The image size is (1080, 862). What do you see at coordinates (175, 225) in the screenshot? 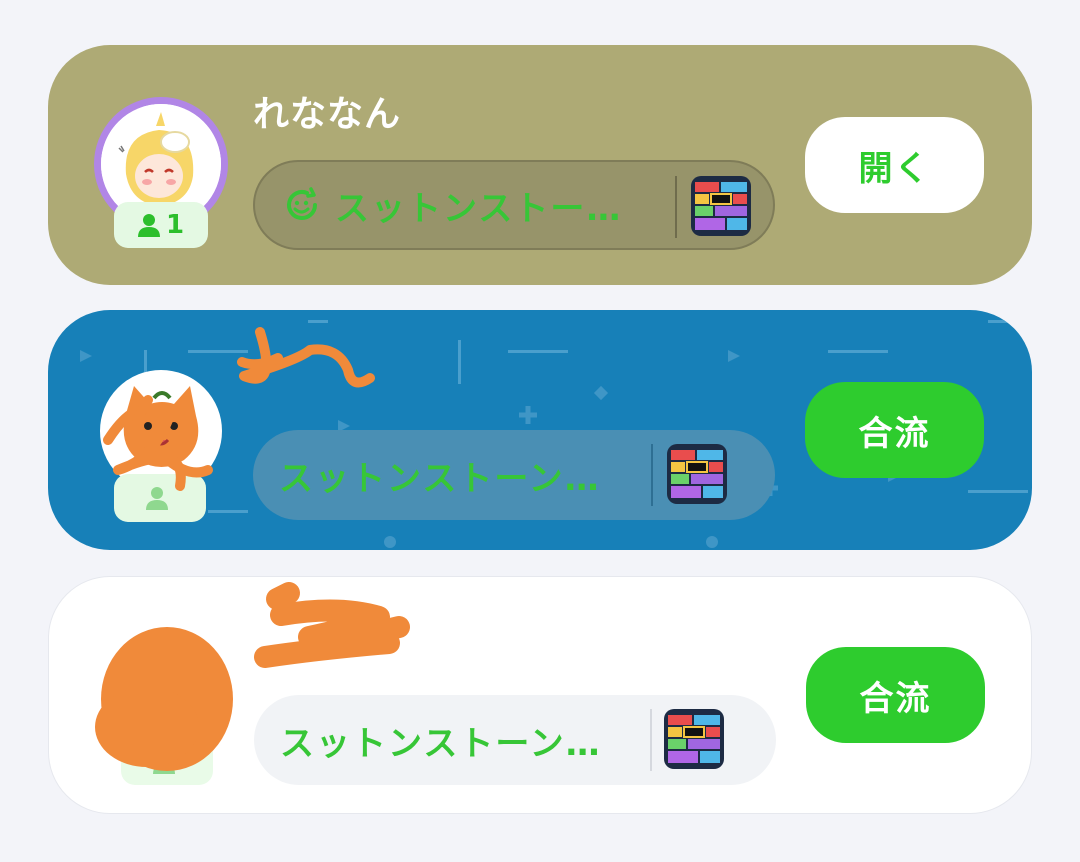
I see `member-count: 1` at bounding box center [175, 225].